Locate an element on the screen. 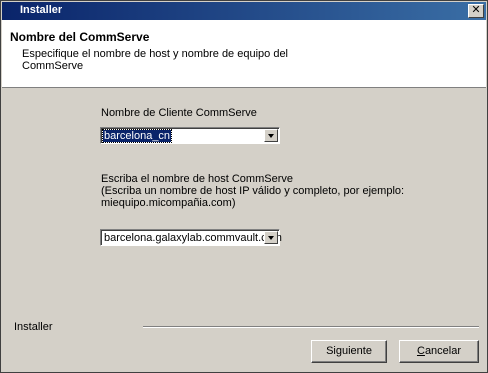 This screenshot has height=373, width=488. cancel-accelerator: C is located at coordinates (420, 351).